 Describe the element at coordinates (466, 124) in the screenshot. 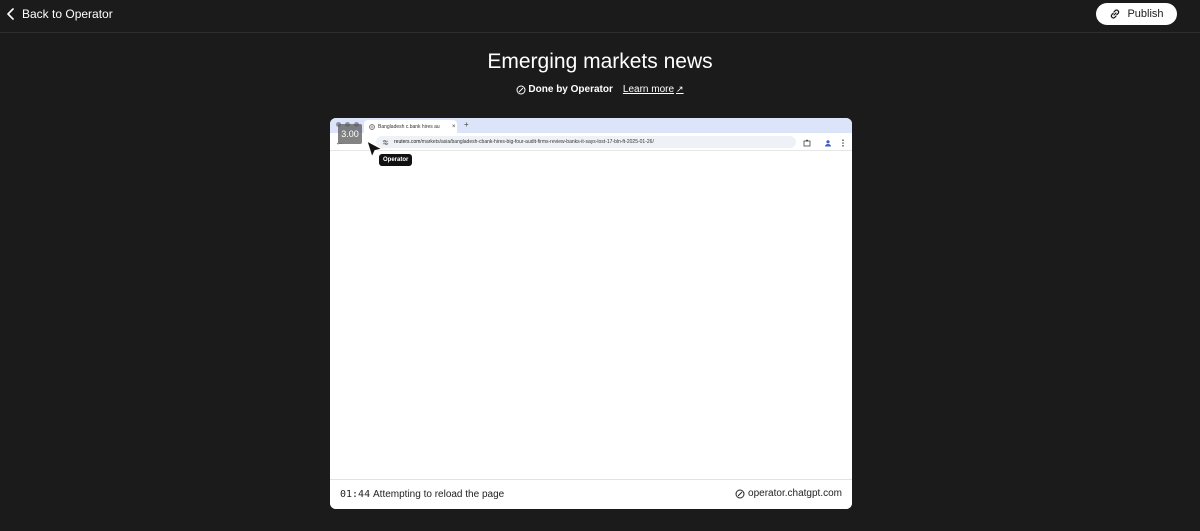

I see `new-tab-button: +` at that location.